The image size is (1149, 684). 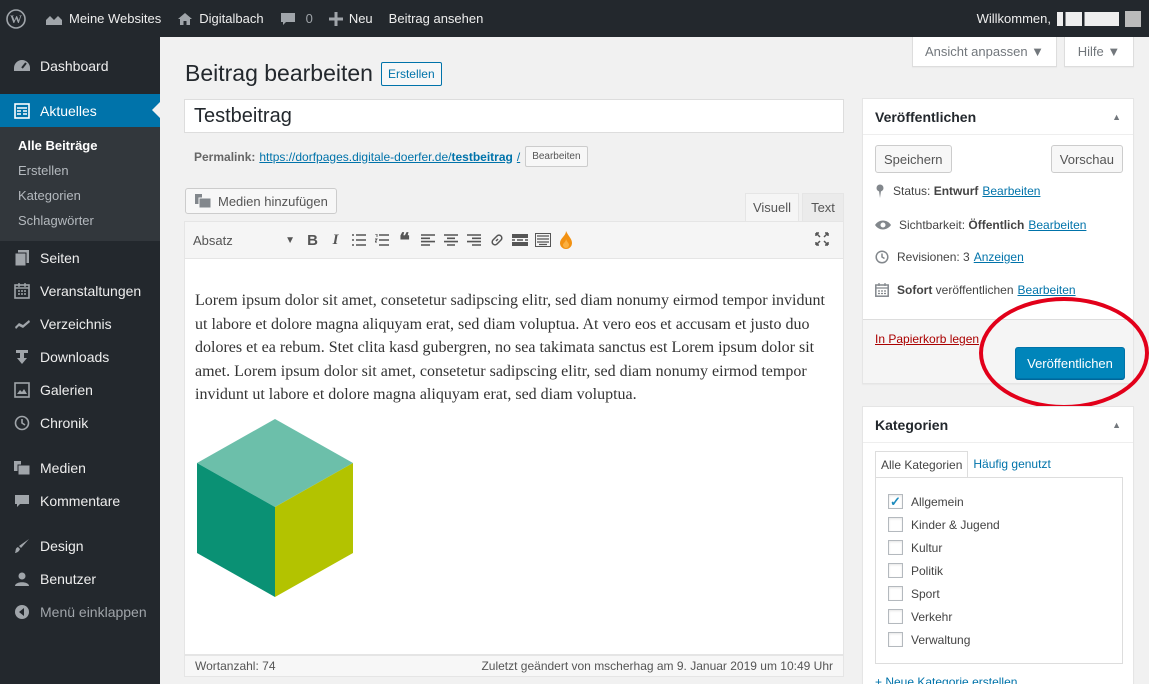 I want to click on add-new-category-link: + Neue Kategorie erstellen, so click(x=946, y=679).